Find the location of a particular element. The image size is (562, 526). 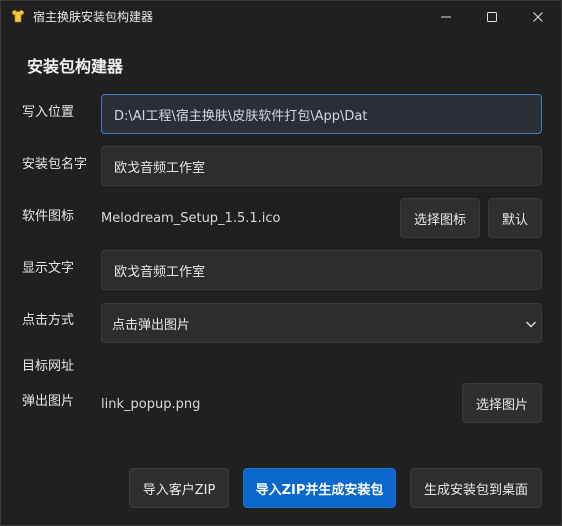

maximize-button is located at coordinates (492, 16).